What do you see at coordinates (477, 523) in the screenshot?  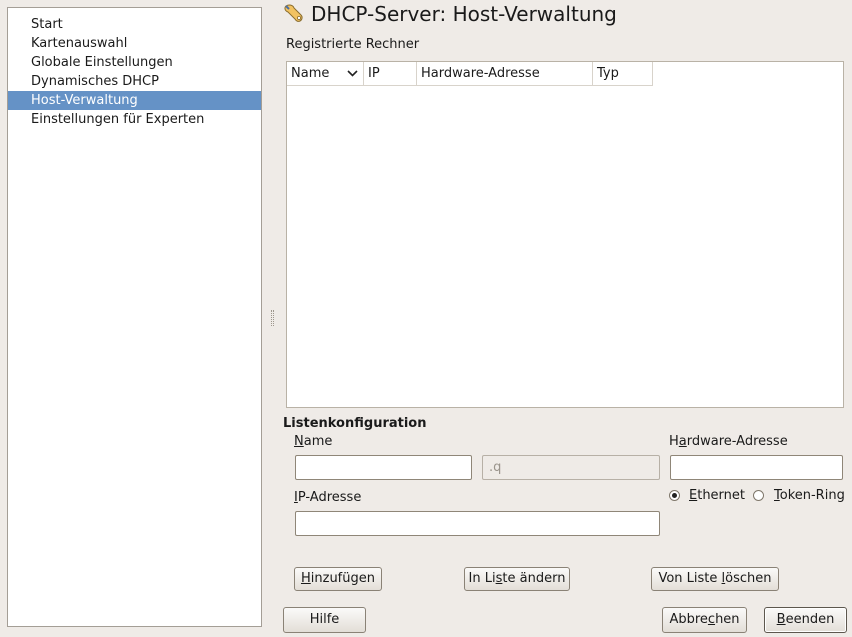 I see `ip-address-input` at bounding box center [477, 523].